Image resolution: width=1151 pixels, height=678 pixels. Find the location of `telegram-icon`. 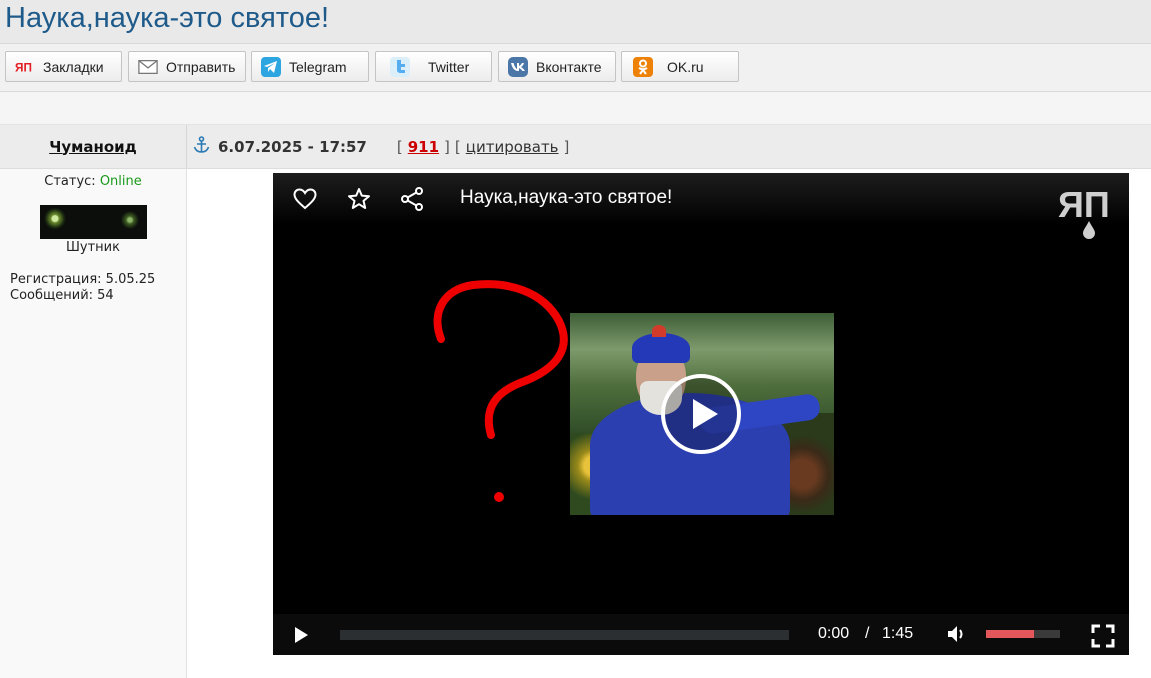

telegram-icon is located at coordinates (271, 66).